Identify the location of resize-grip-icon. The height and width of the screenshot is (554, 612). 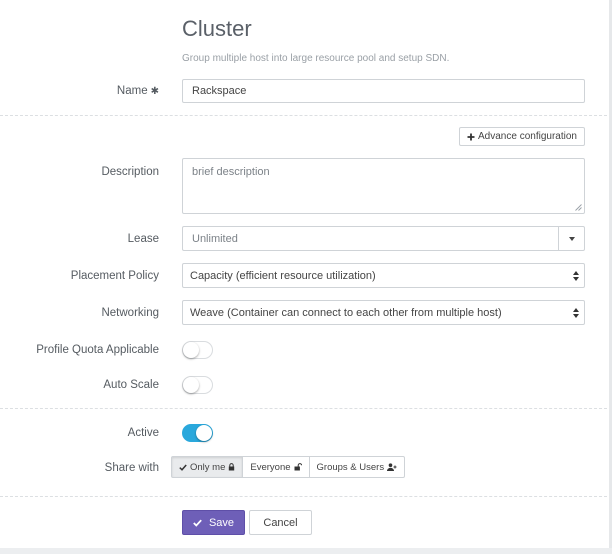
(578, 207).